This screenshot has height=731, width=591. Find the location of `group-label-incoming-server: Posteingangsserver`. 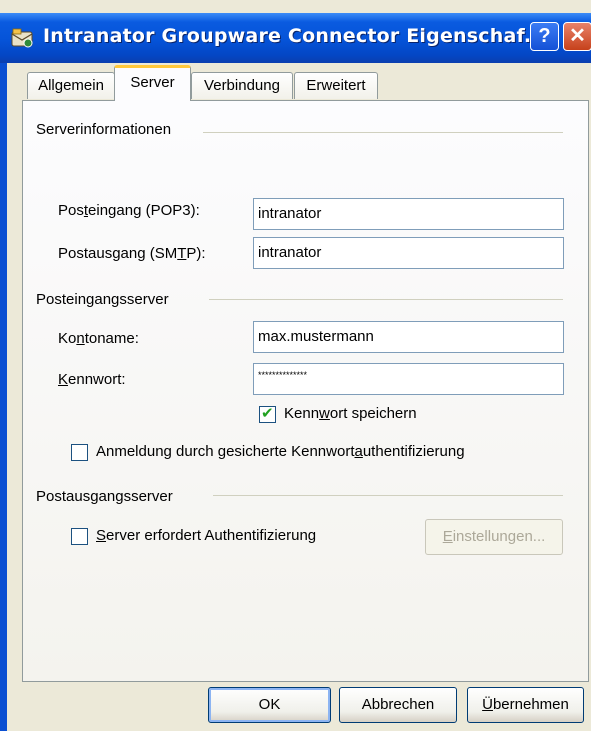

group-label-incoming-server: Posteingangsserver is located at coordinates (102, 299).